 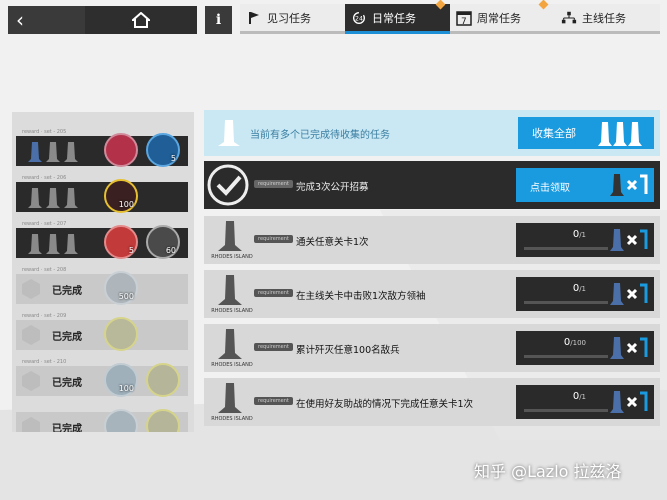 I want to click on tab-main: 主线任务, so click(x=607, y=19).